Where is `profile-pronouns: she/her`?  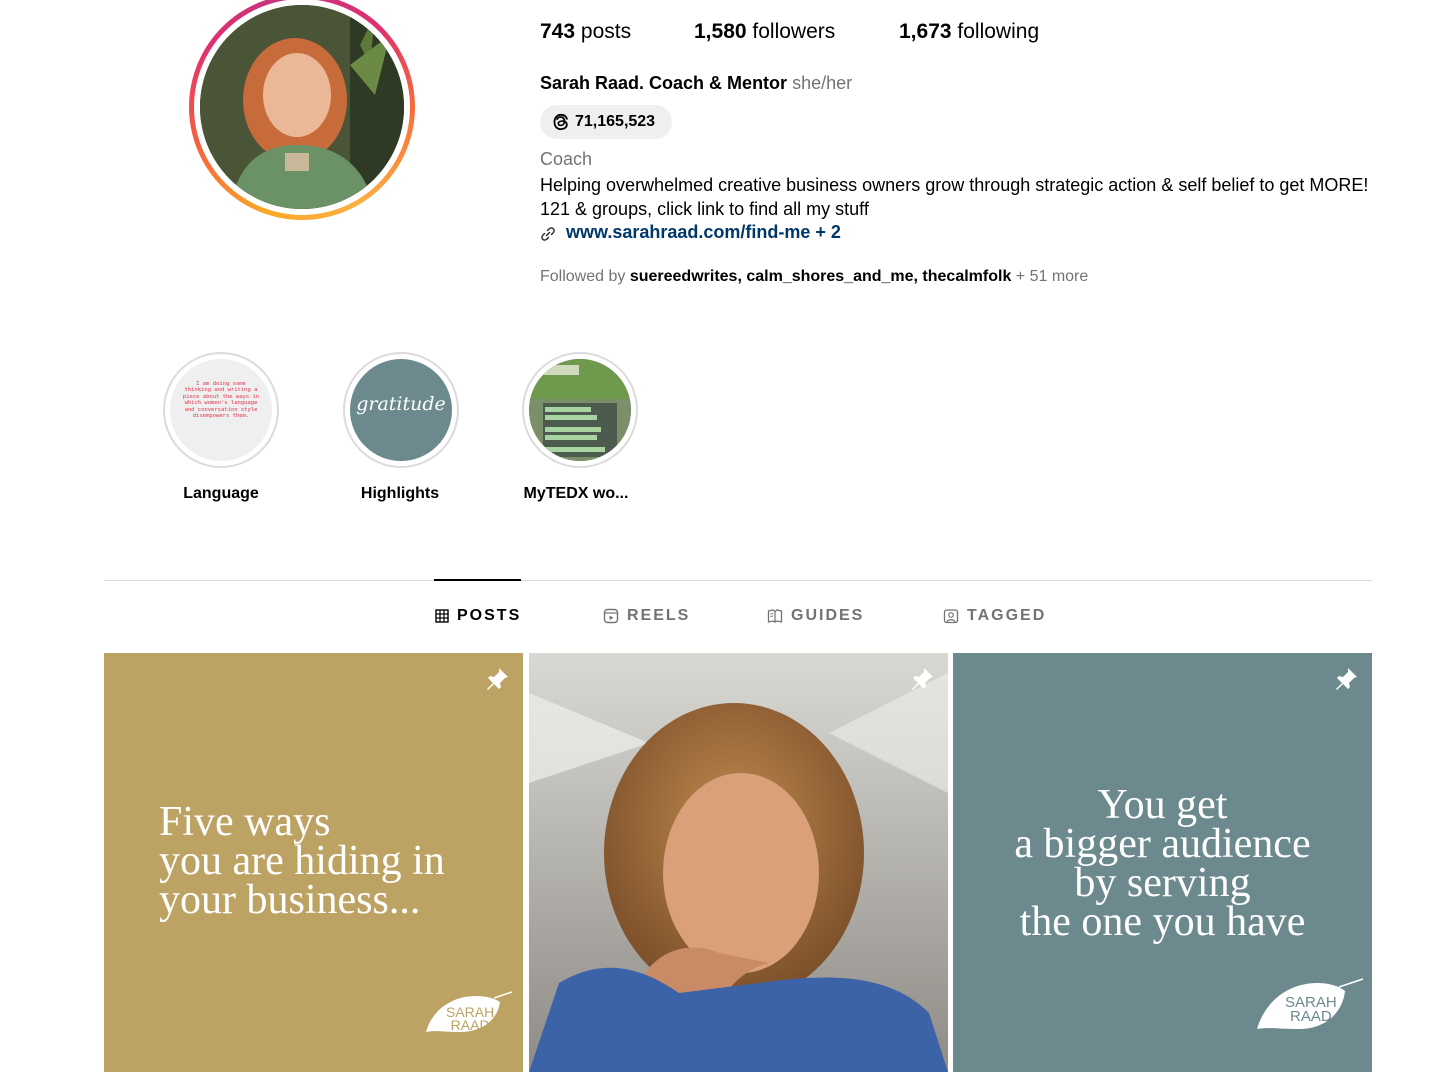 profile-pronouns: she/her is located at coordinates (822, 83).